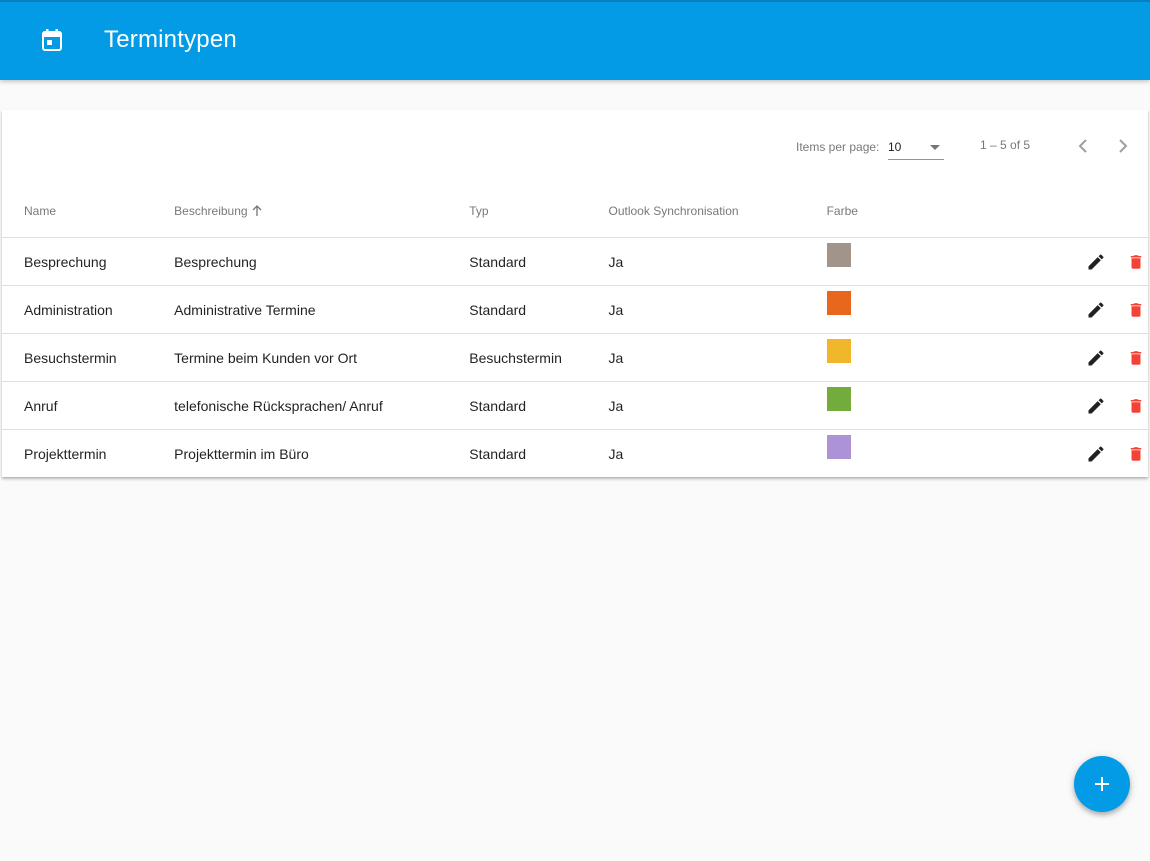 The height and width of the screenshot is (861, 1150). Describe the element at coordinates (838, 147) in the screenshot. I see `items-per-page-label: Items per page:` at that location.